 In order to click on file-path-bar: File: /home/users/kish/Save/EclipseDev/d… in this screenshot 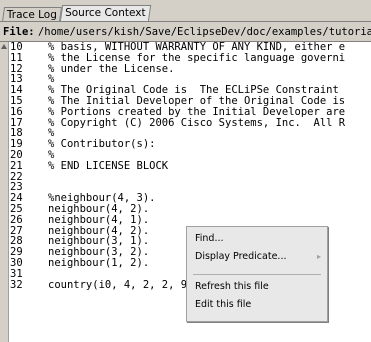, I will do `click(185, 32)`.